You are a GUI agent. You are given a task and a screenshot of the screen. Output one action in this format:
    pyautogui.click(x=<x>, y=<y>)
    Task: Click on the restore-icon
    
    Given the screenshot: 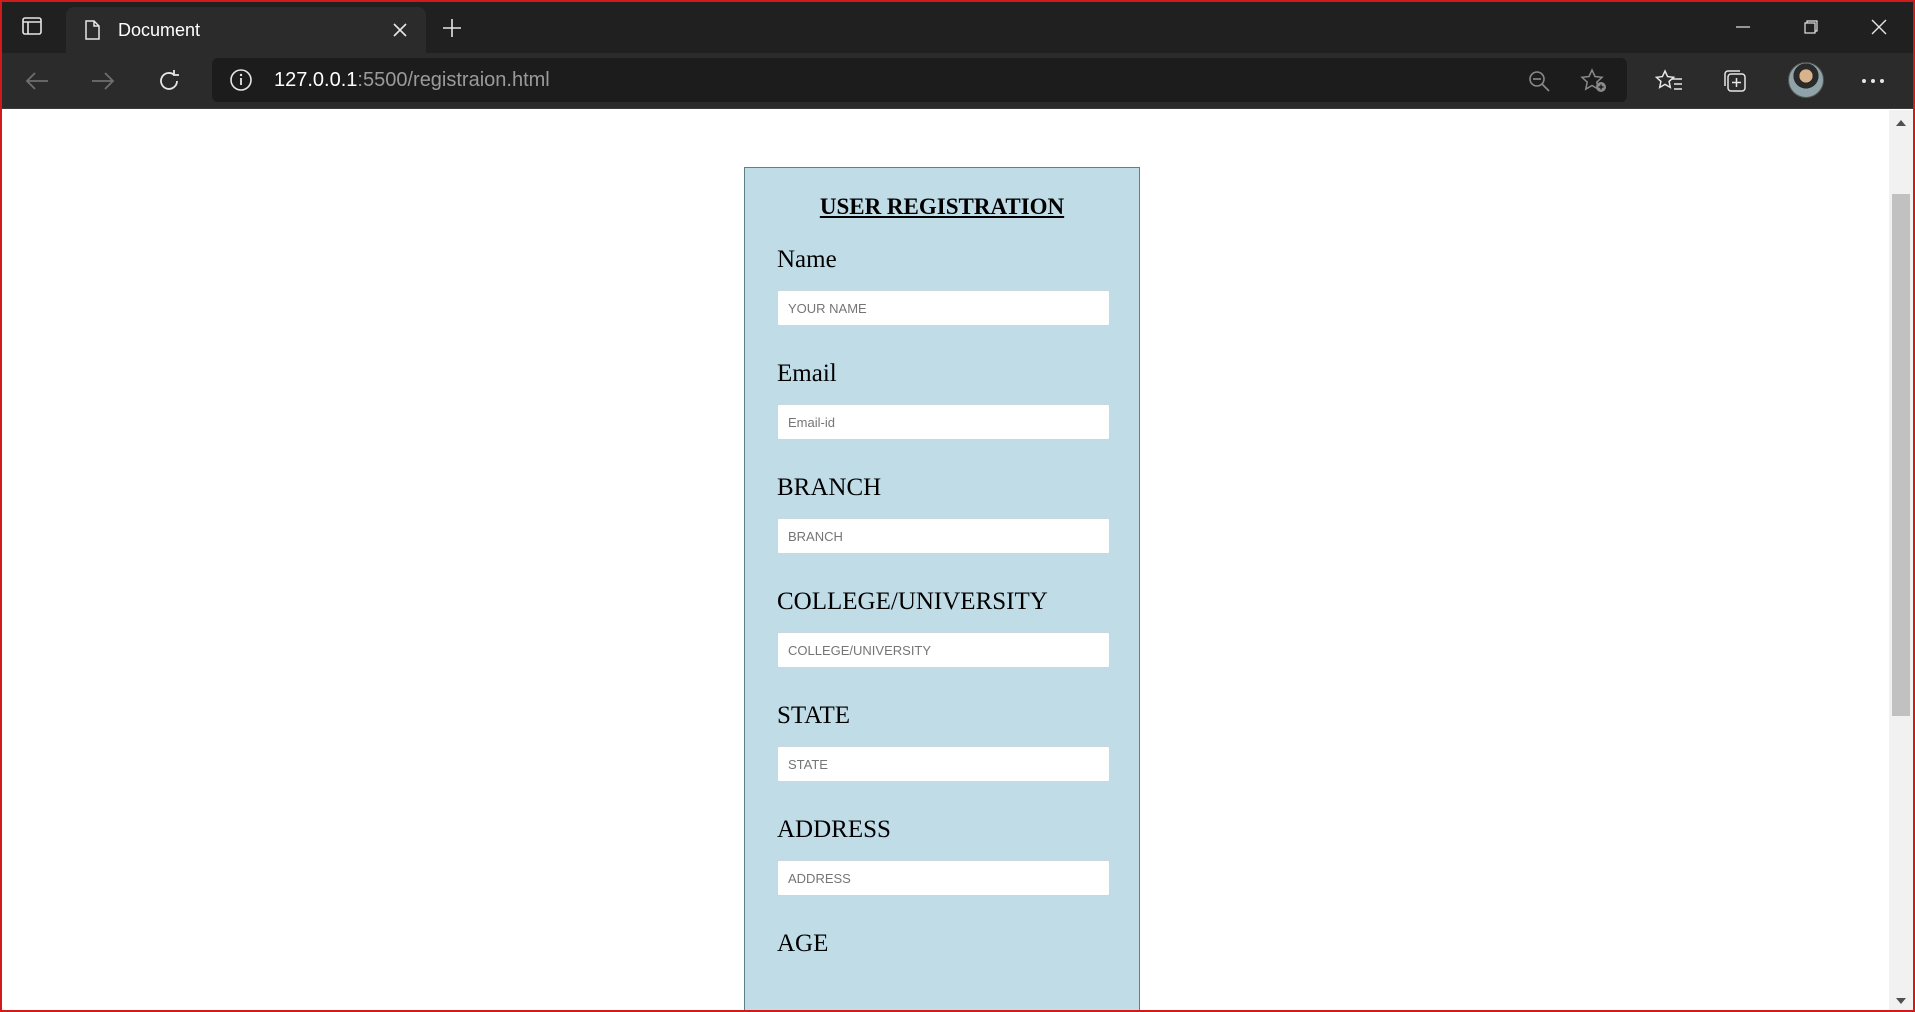 What is the action you would take?
    pyautogui.click(x=1811, y=27)
    